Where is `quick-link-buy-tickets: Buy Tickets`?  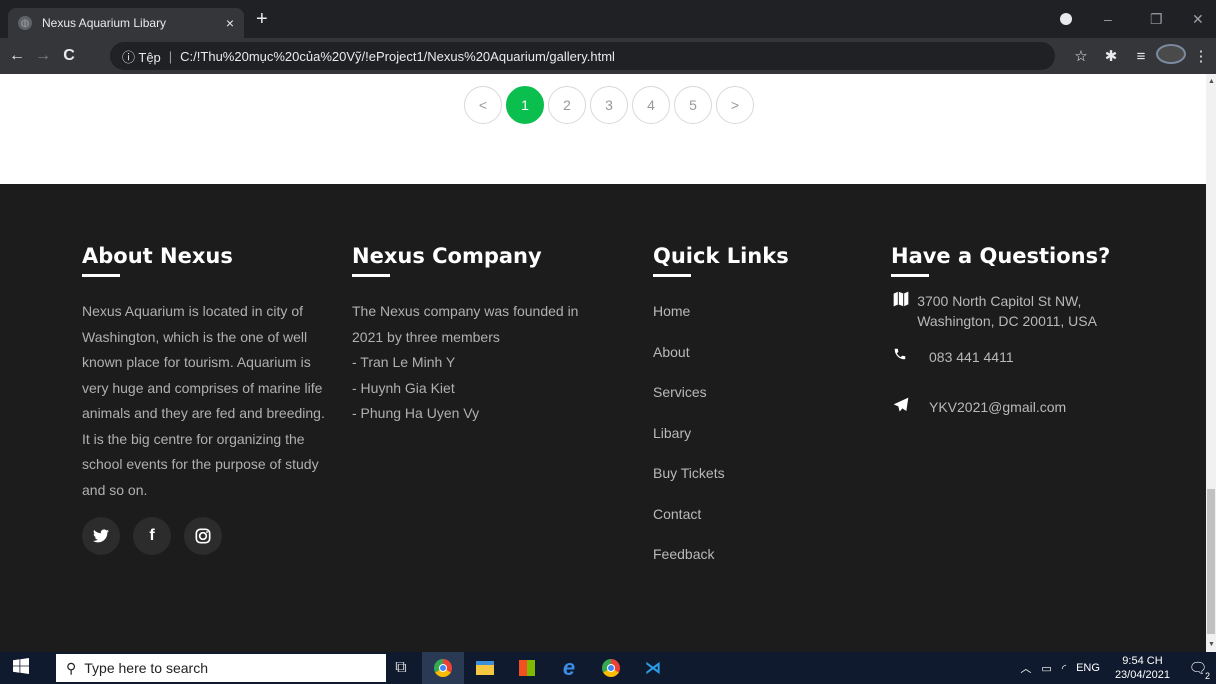 quick-link-buy-tickets: Buy Tickets is located at coordinates (721, 485).